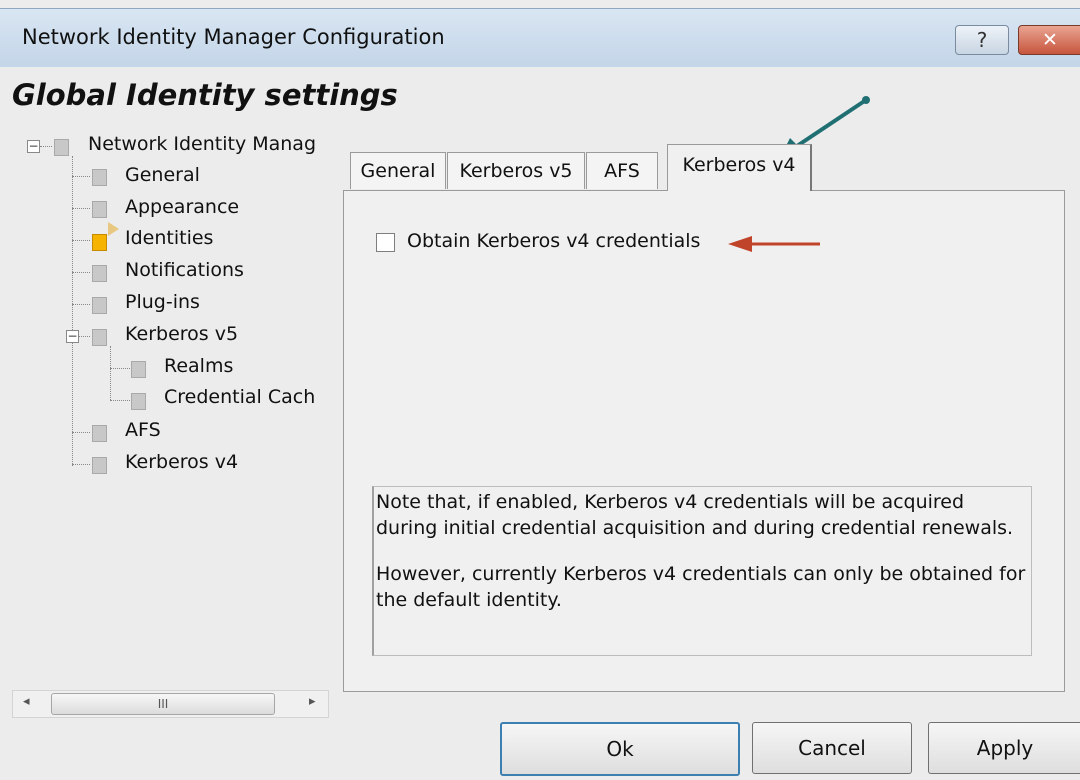 This screenshot has width=1080, height=780. I want to click on scroll-thumb: III, so click(163, 704).